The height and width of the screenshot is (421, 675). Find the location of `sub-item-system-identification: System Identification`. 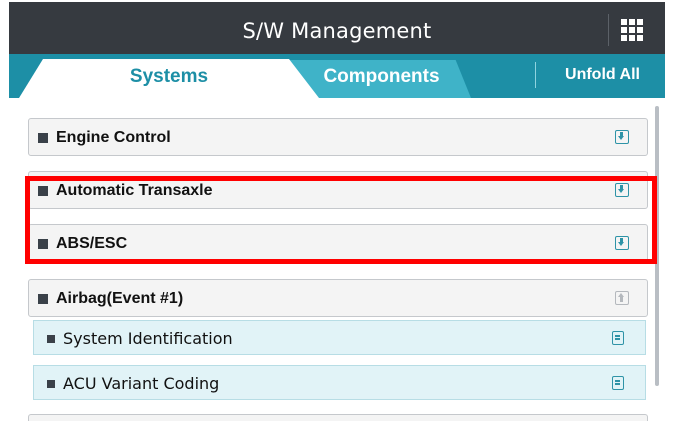

sub-item-system-identification: System Identification is located at coordinates (339, 337).